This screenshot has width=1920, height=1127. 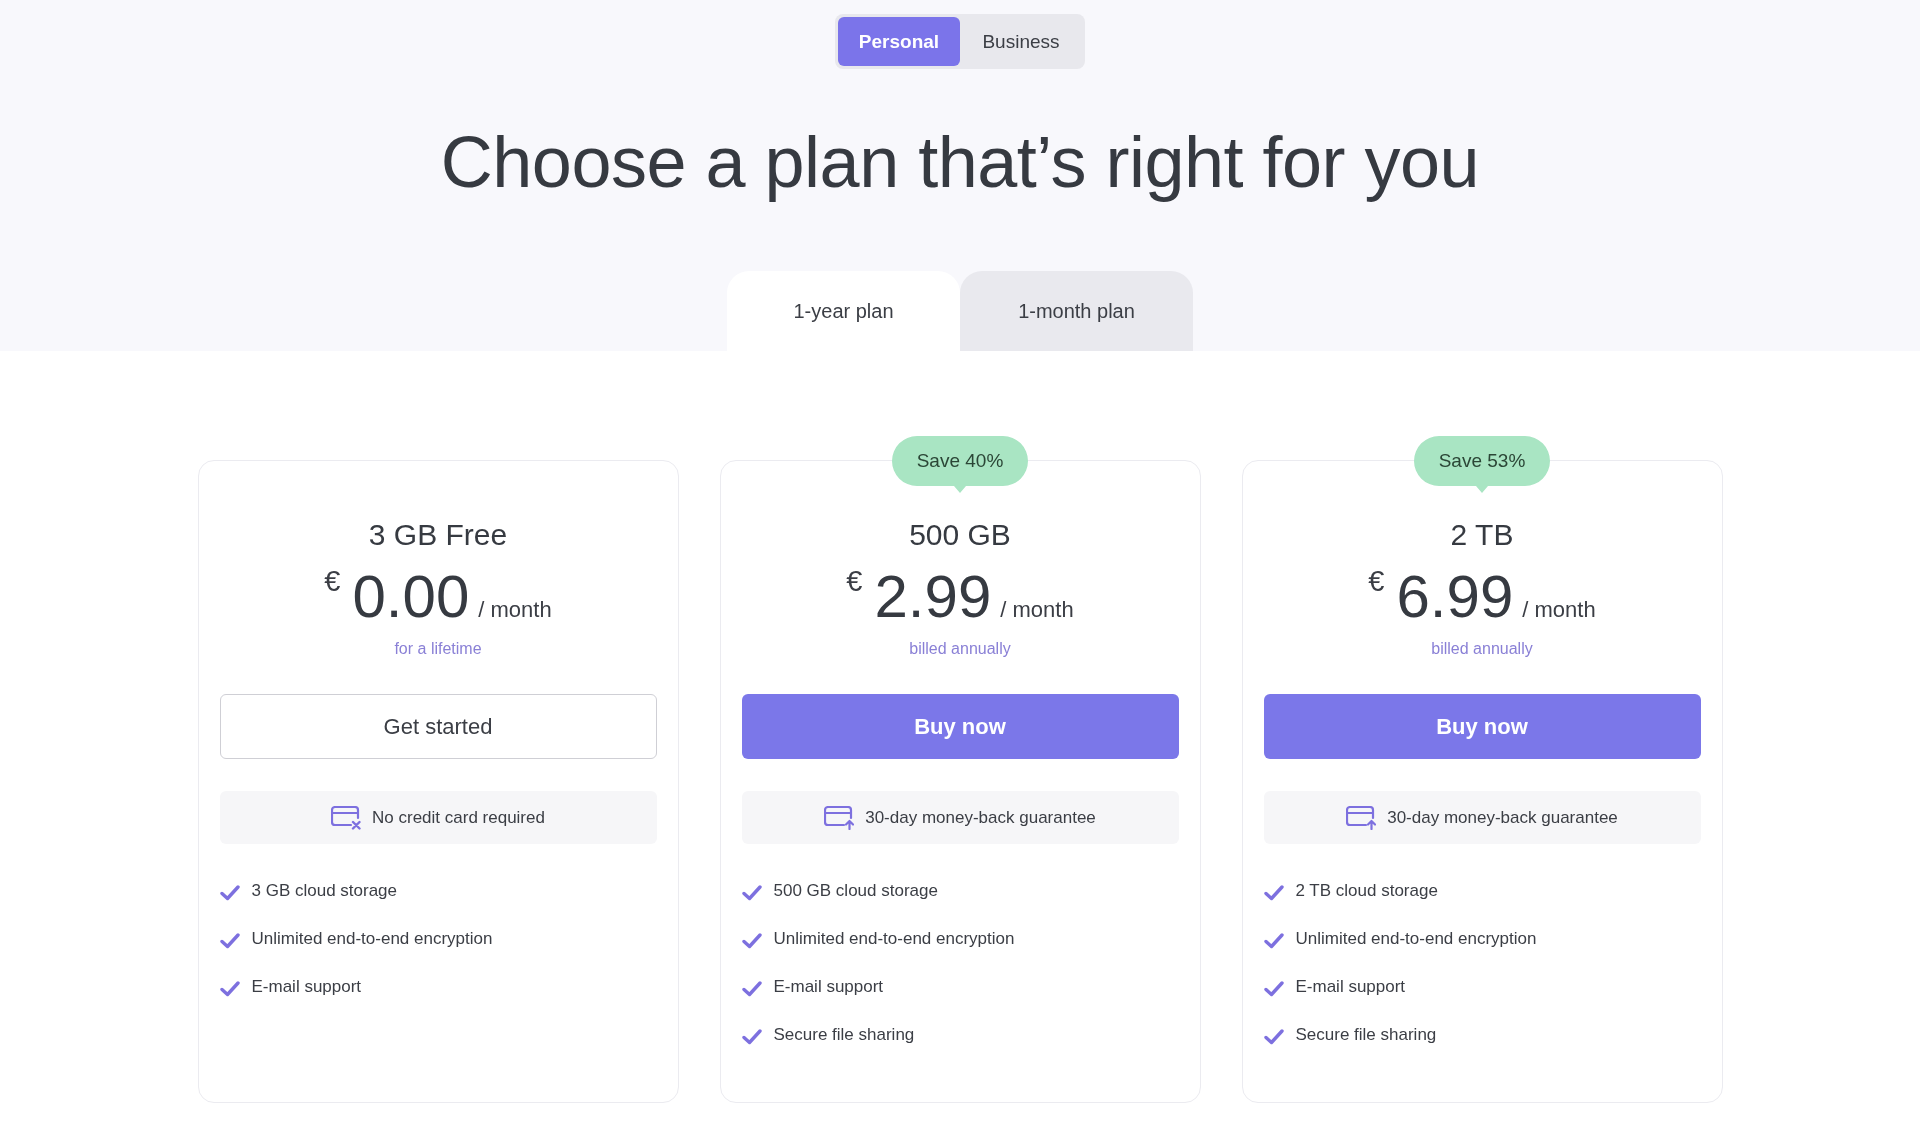 I want to click on segment-tab: Personal, so click(x=899, y=41).